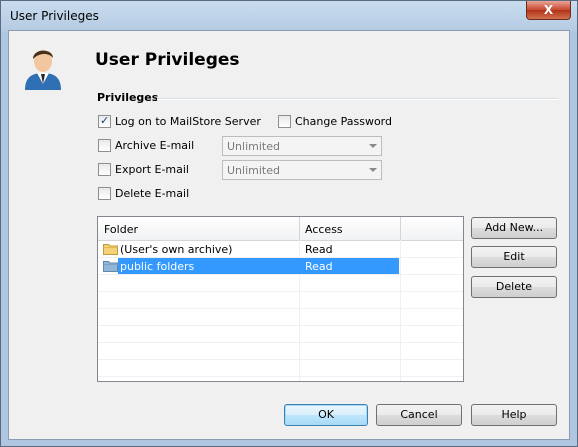 This screenshot has width=578, height=447. I want to click on edit-button: Edit, so click(514, 257).